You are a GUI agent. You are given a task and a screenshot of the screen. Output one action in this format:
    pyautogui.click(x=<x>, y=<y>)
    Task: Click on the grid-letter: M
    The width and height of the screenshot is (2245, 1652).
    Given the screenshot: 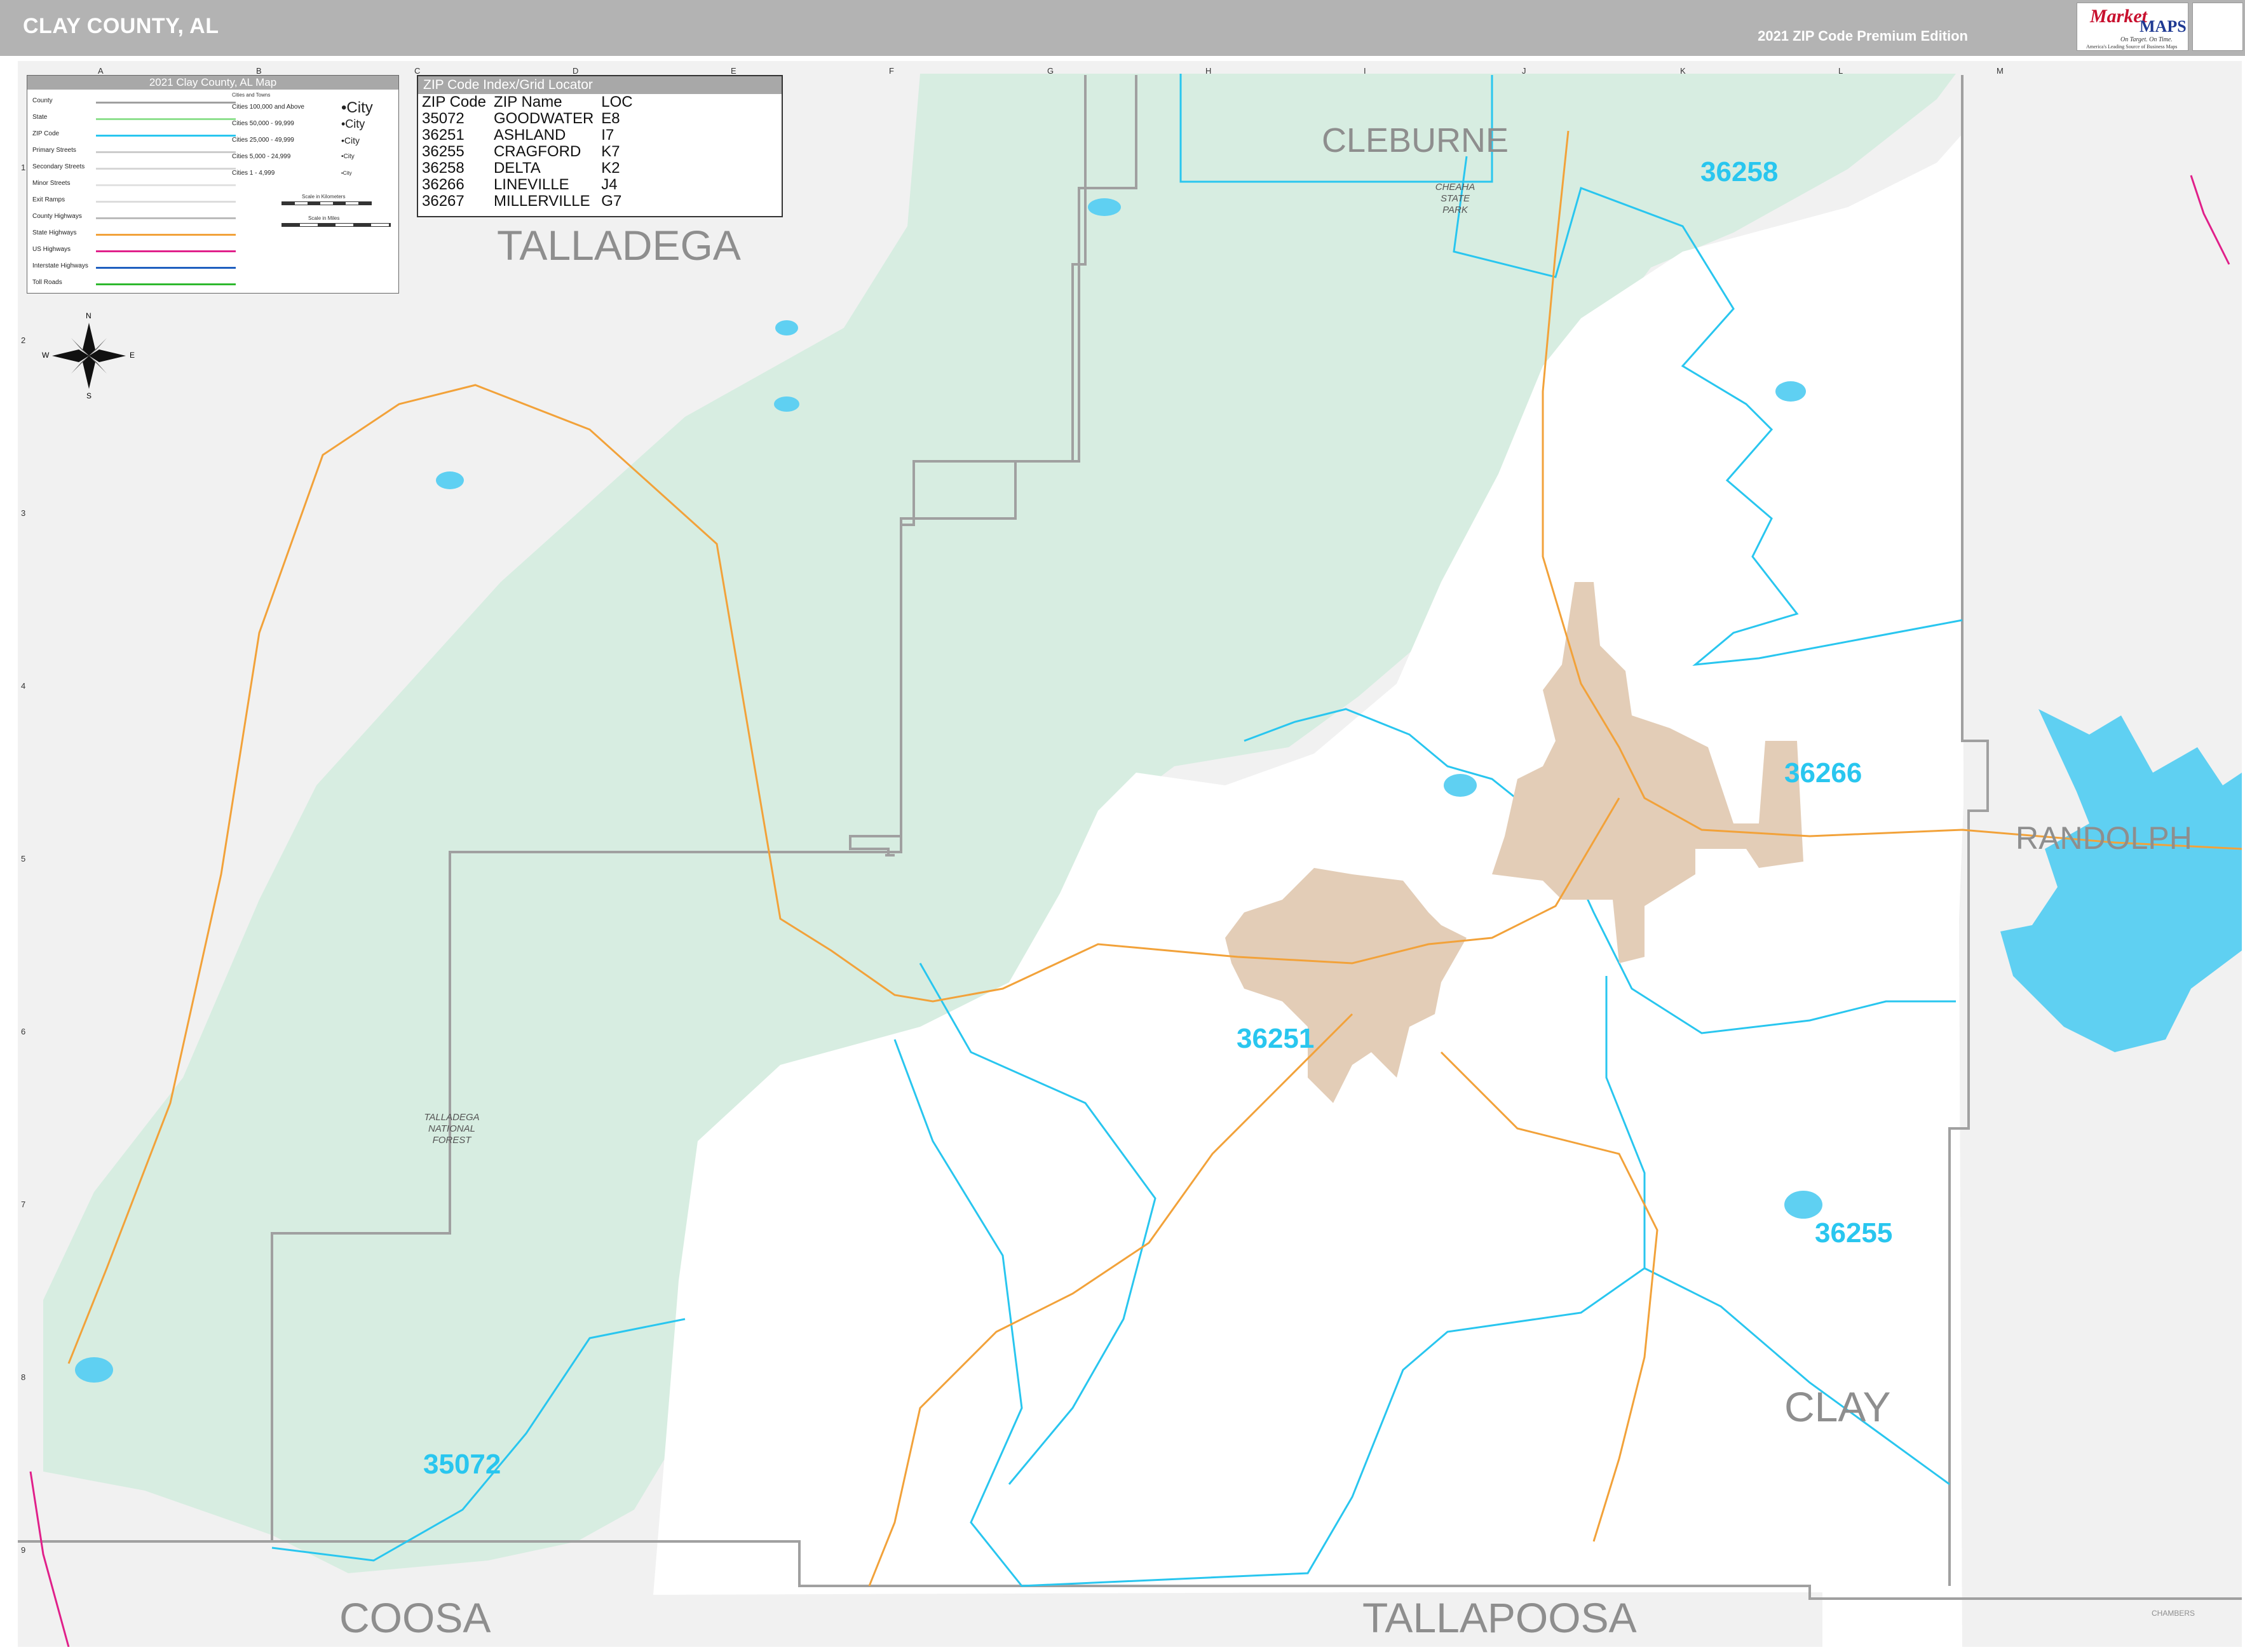 What is the action you would take?
    pyautogui.click(x=2000, y=71)
    